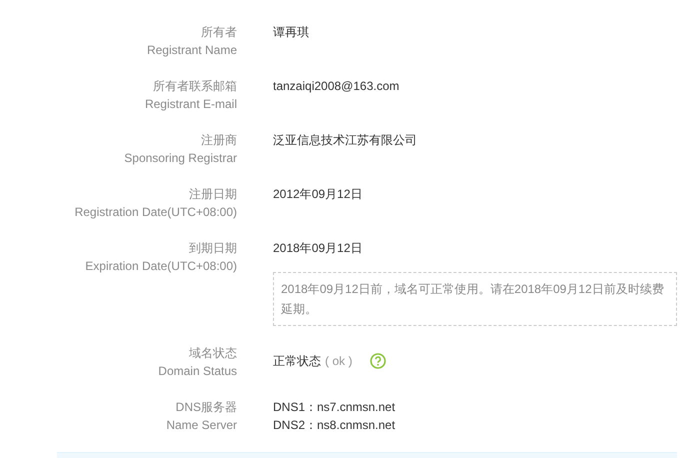 The height and width of the screenshot is (458, 691). I want to click on field-label: 所有者联系邮箱, so click(195, 86).